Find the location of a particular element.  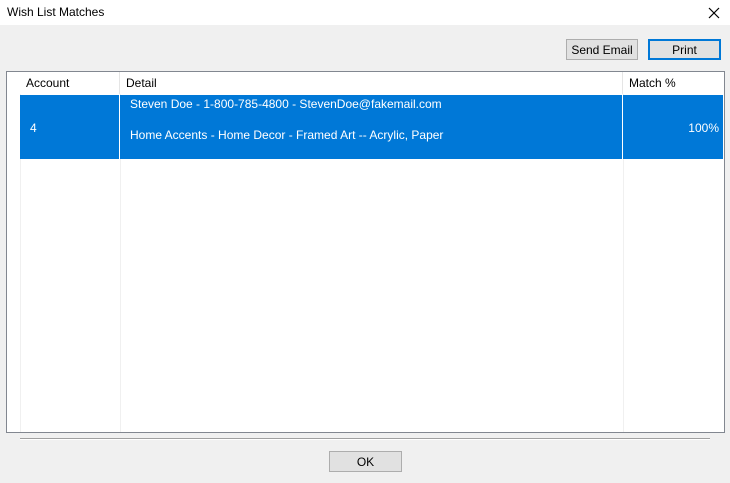

print-button: Print is located at coordinates (684, 49).